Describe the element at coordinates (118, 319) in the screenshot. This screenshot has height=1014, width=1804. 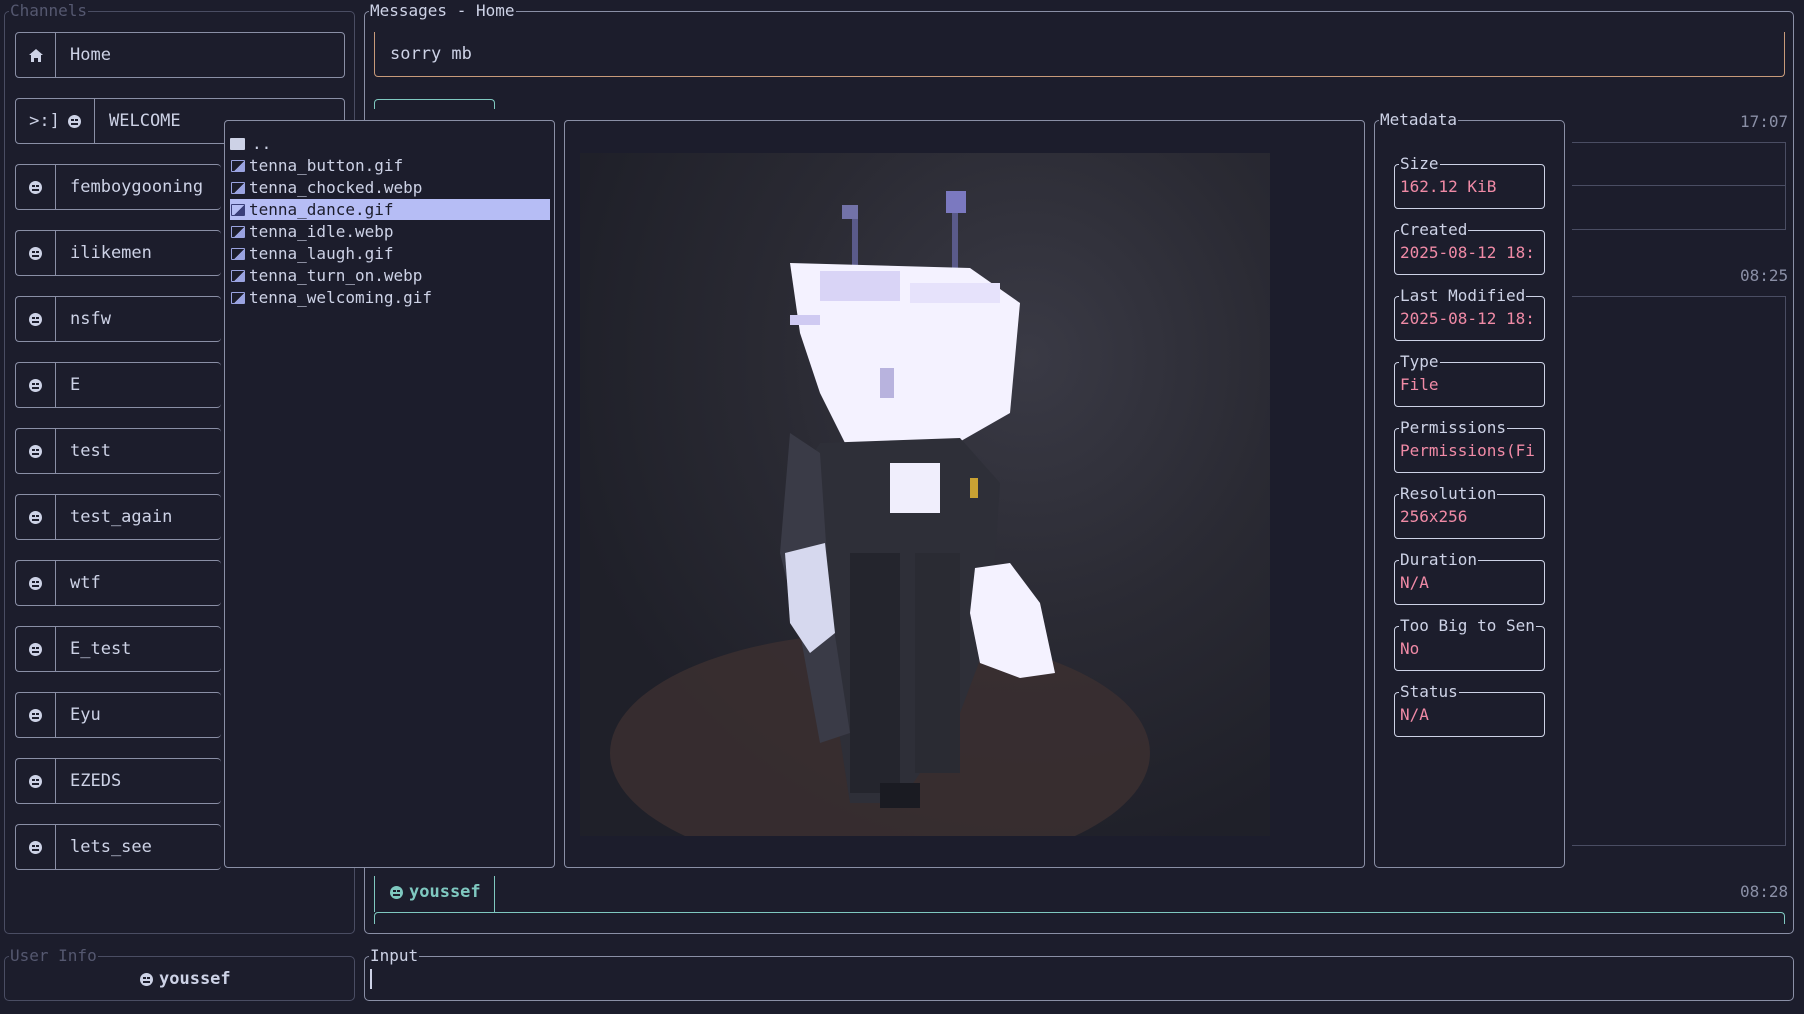
I see `channel-item: nsfw` at that location.